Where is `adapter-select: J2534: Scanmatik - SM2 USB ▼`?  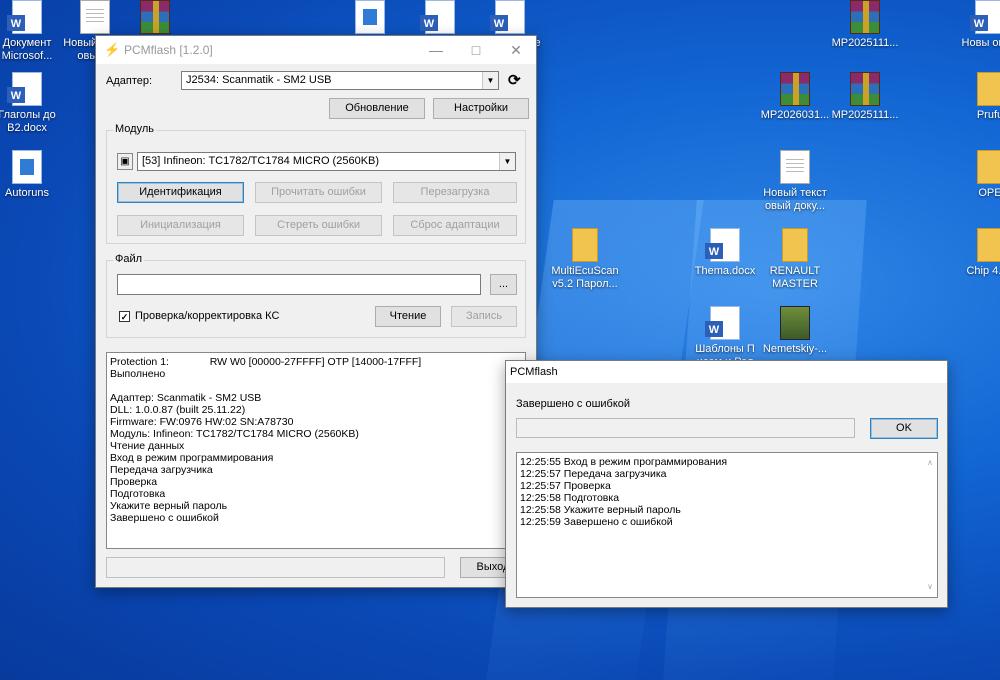 adapter-select: J2534: Scanmatik - SM2 USB ▼ is located at coordinates (340, 80).